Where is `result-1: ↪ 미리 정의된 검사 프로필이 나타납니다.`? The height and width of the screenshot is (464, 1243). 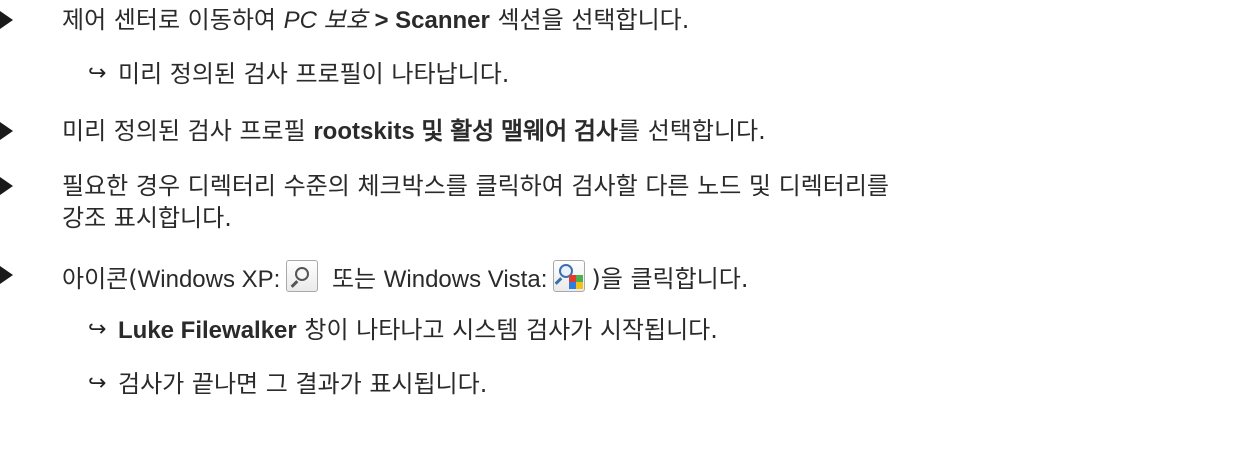
result-1: ↪ 미리 정의된 검사 프로필이 나타납니다. is located at coordinates (621, 75).